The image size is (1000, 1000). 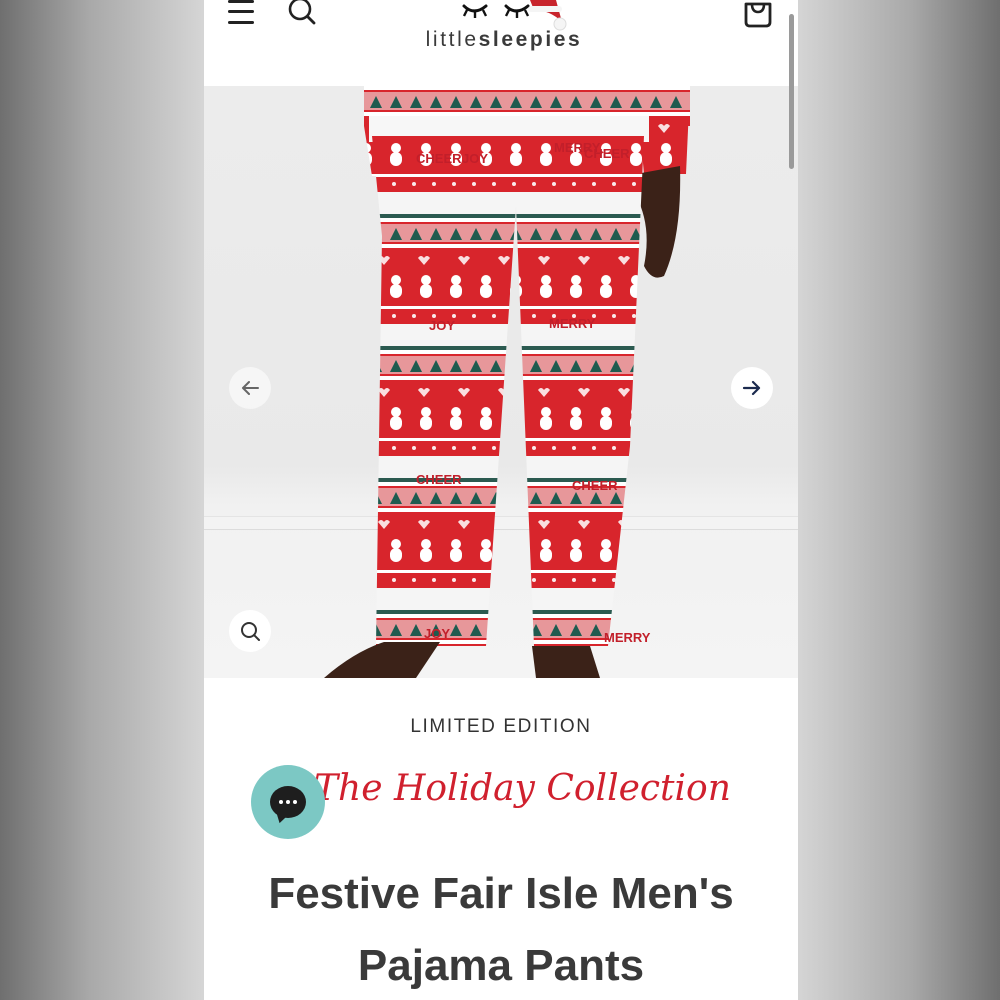 I want to click on next-image-button, so click(x=752, y=388).